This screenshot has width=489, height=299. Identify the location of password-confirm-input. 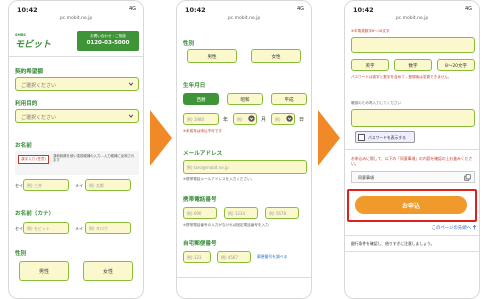
(413, 118).